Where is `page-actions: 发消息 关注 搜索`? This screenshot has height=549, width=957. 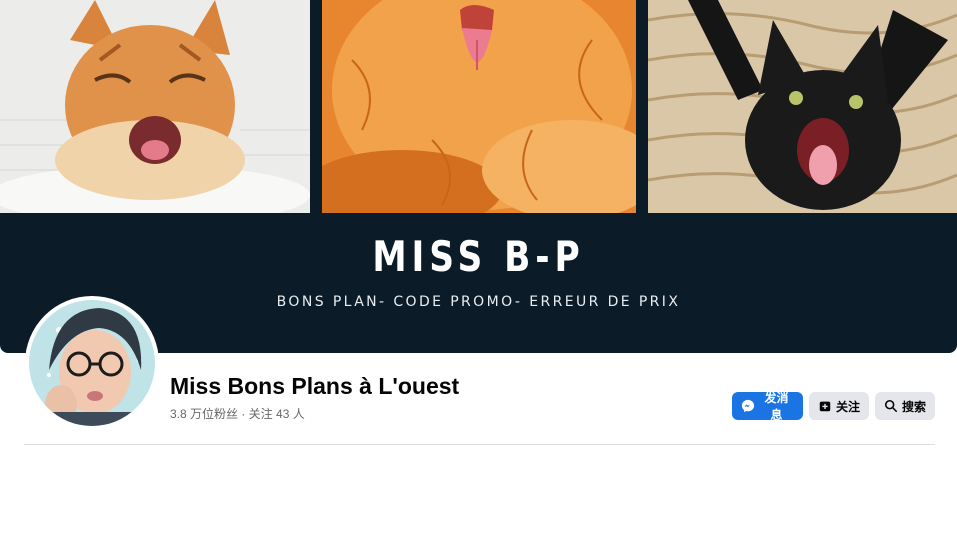 page-actions: 发消息 关注 搜索 is located at coordinates (833, 406).